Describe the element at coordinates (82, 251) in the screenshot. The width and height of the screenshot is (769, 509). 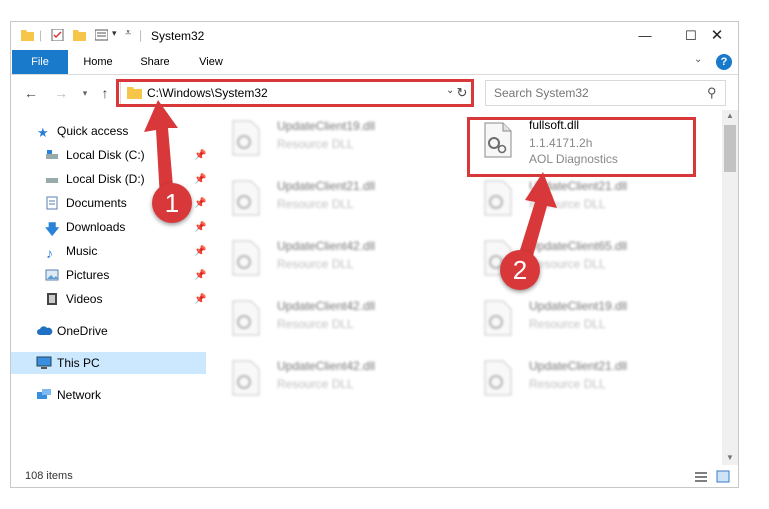
I see `sidebar-item-label: Music` at that location.